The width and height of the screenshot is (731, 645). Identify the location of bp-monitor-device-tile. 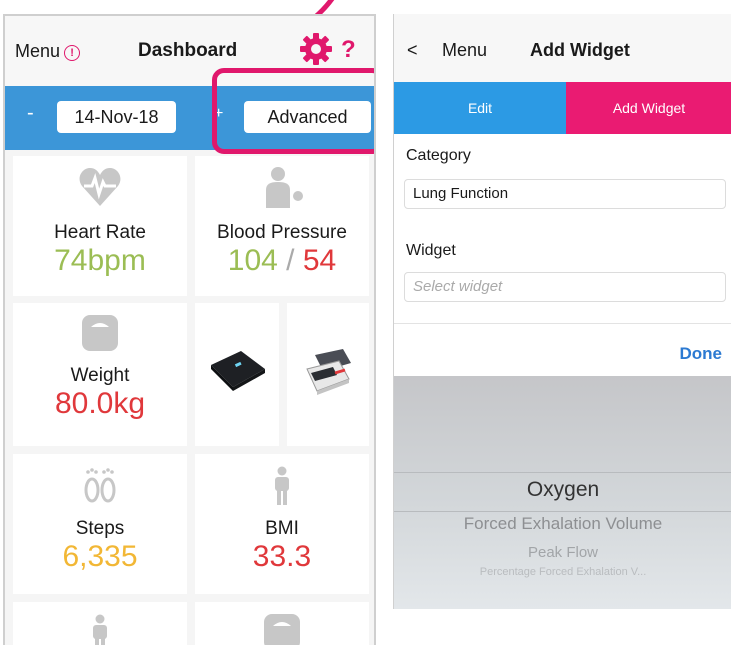
(328, 374).